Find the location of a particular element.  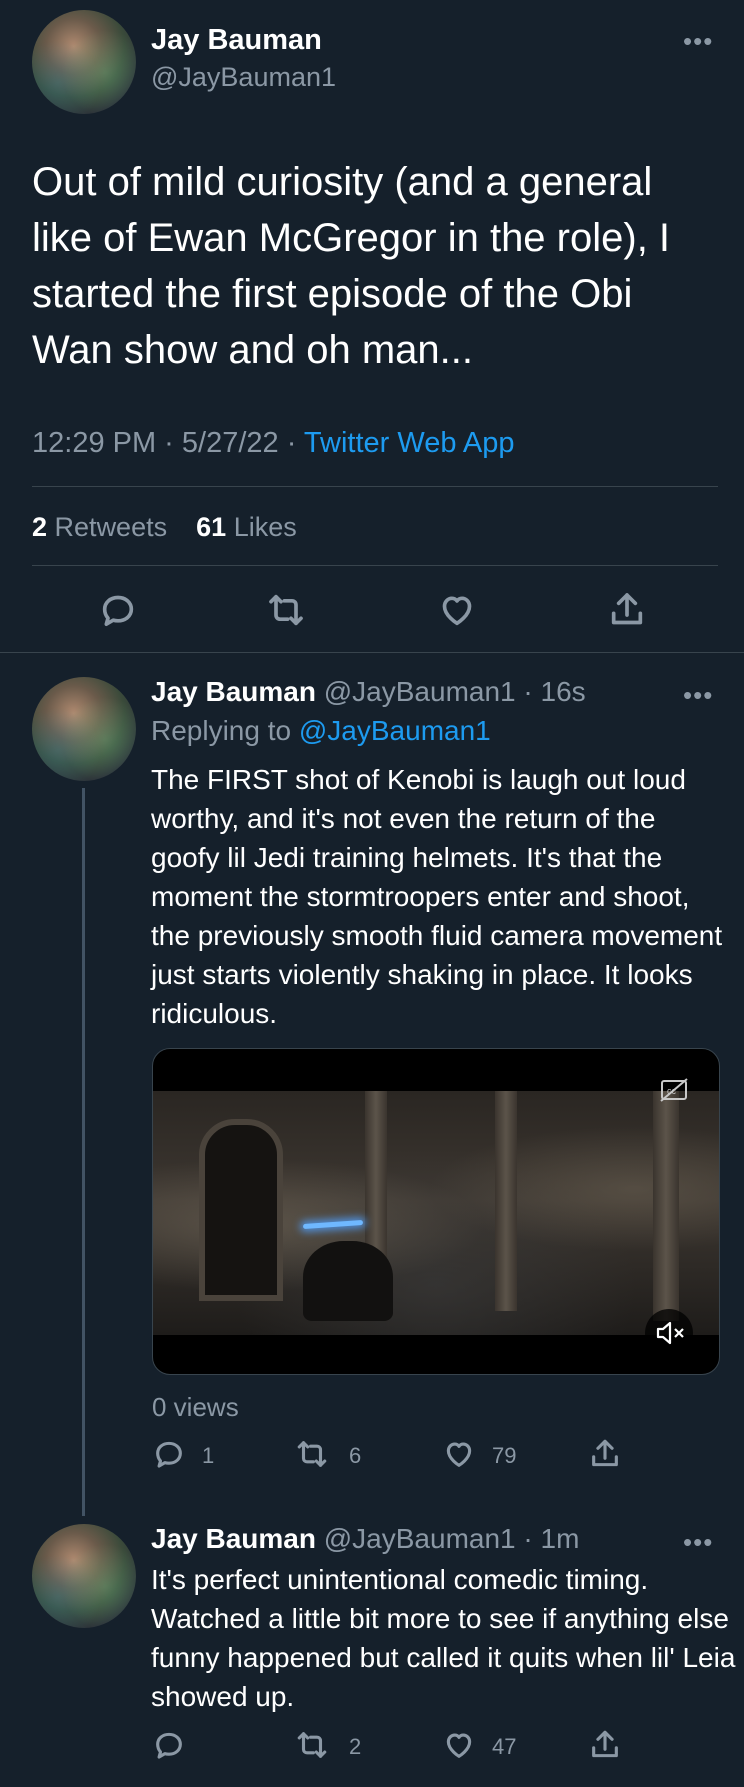

arch is located at coordinates (241, 1210).